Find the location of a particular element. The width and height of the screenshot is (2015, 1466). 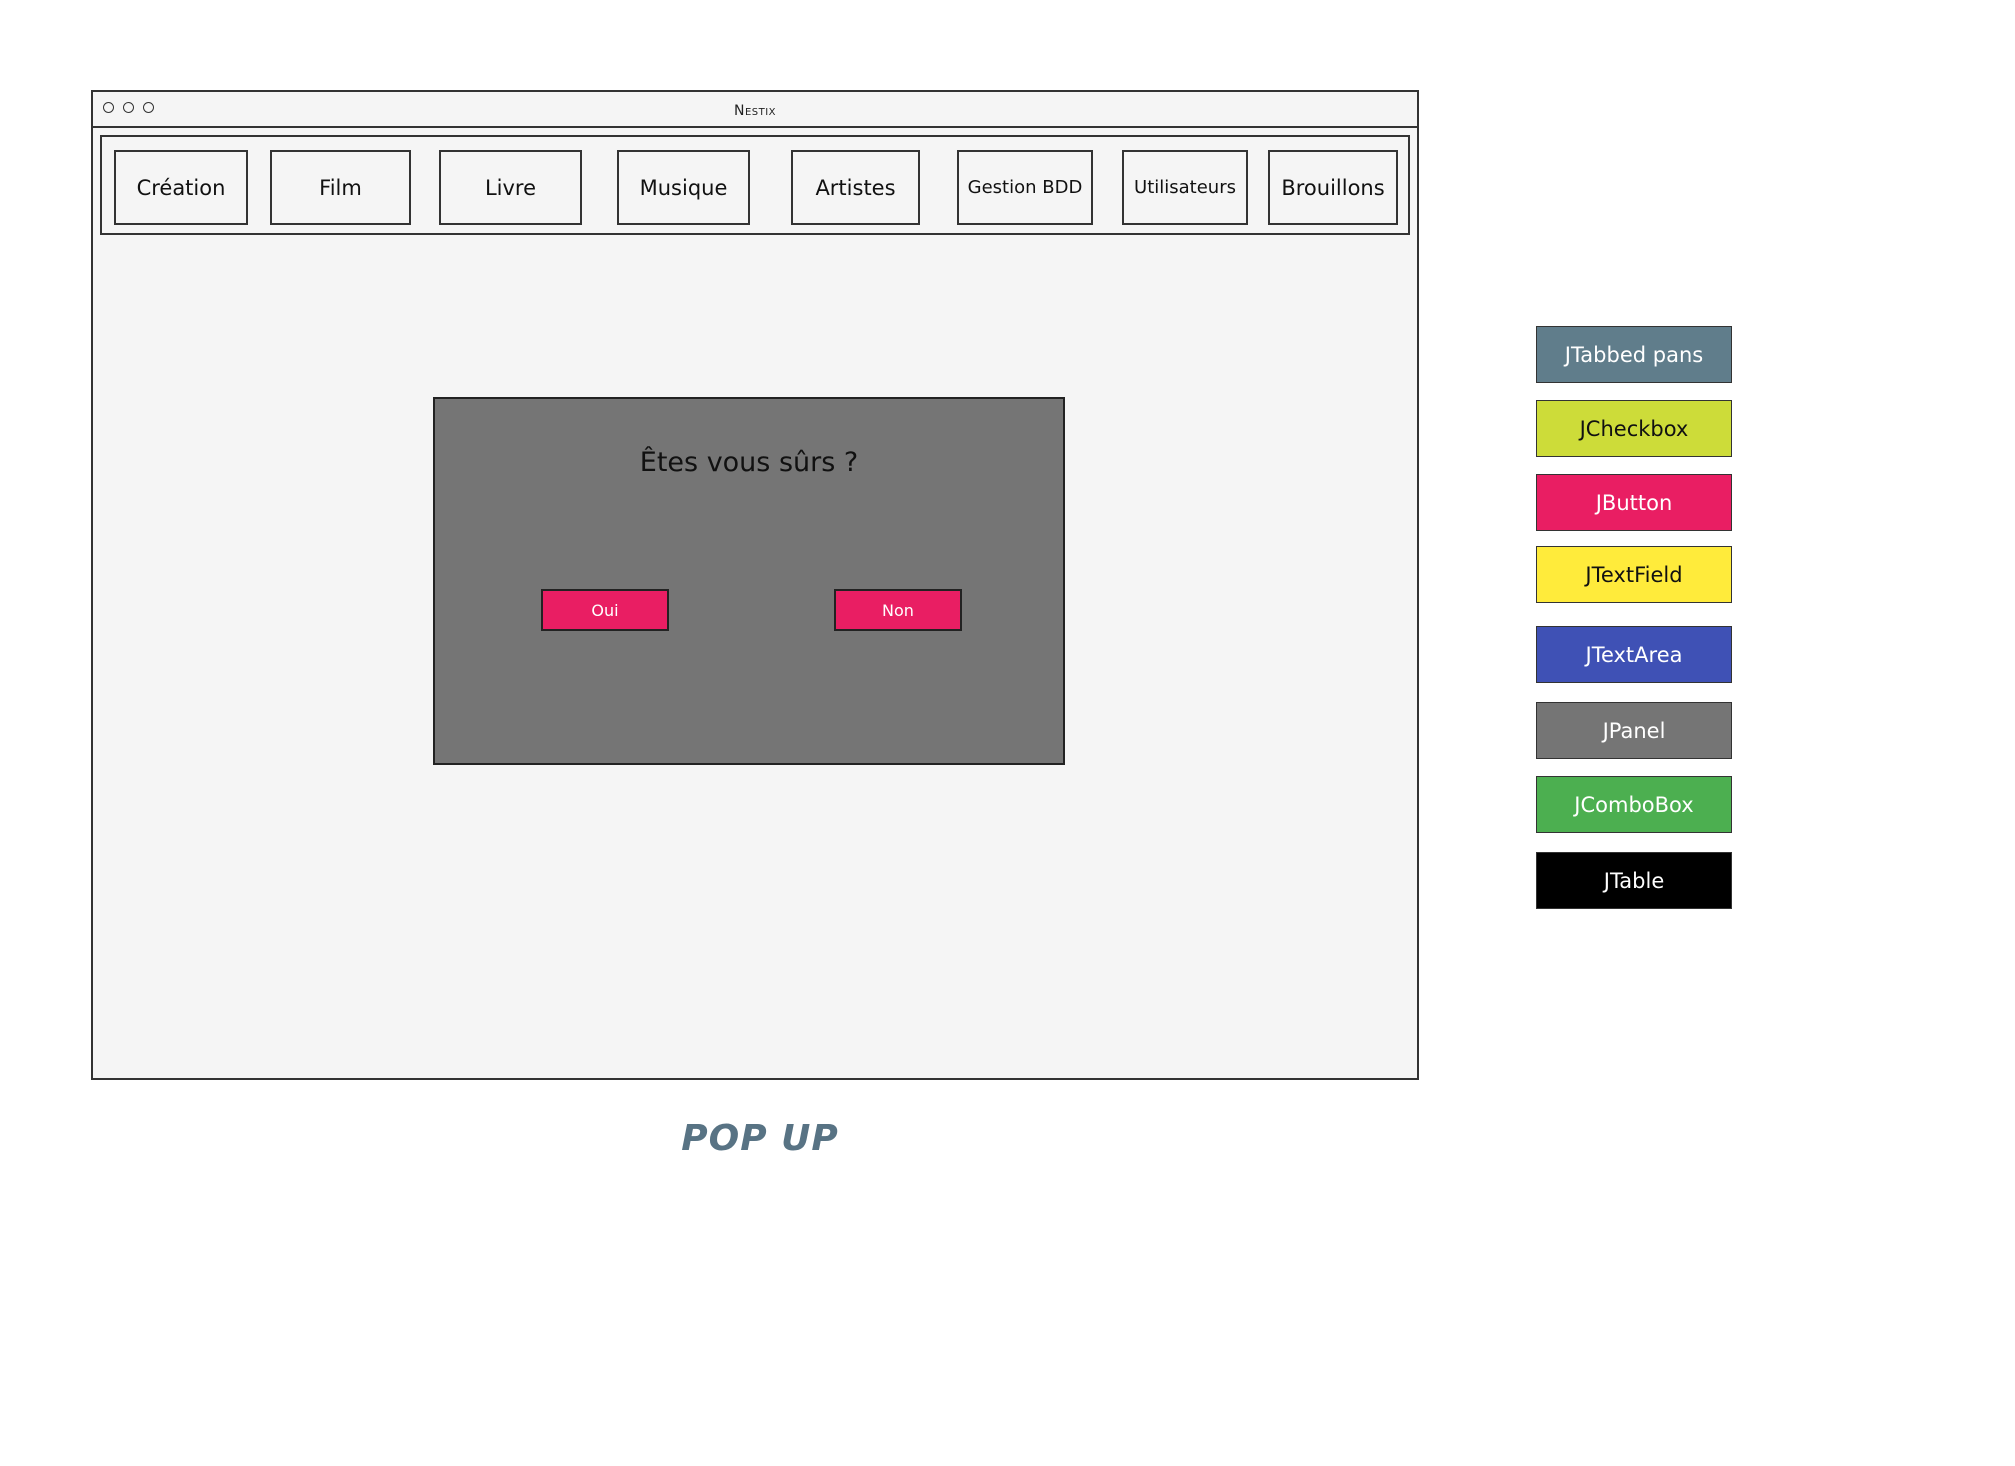

tab-musique: Musique is located at coordinates (683, 187).